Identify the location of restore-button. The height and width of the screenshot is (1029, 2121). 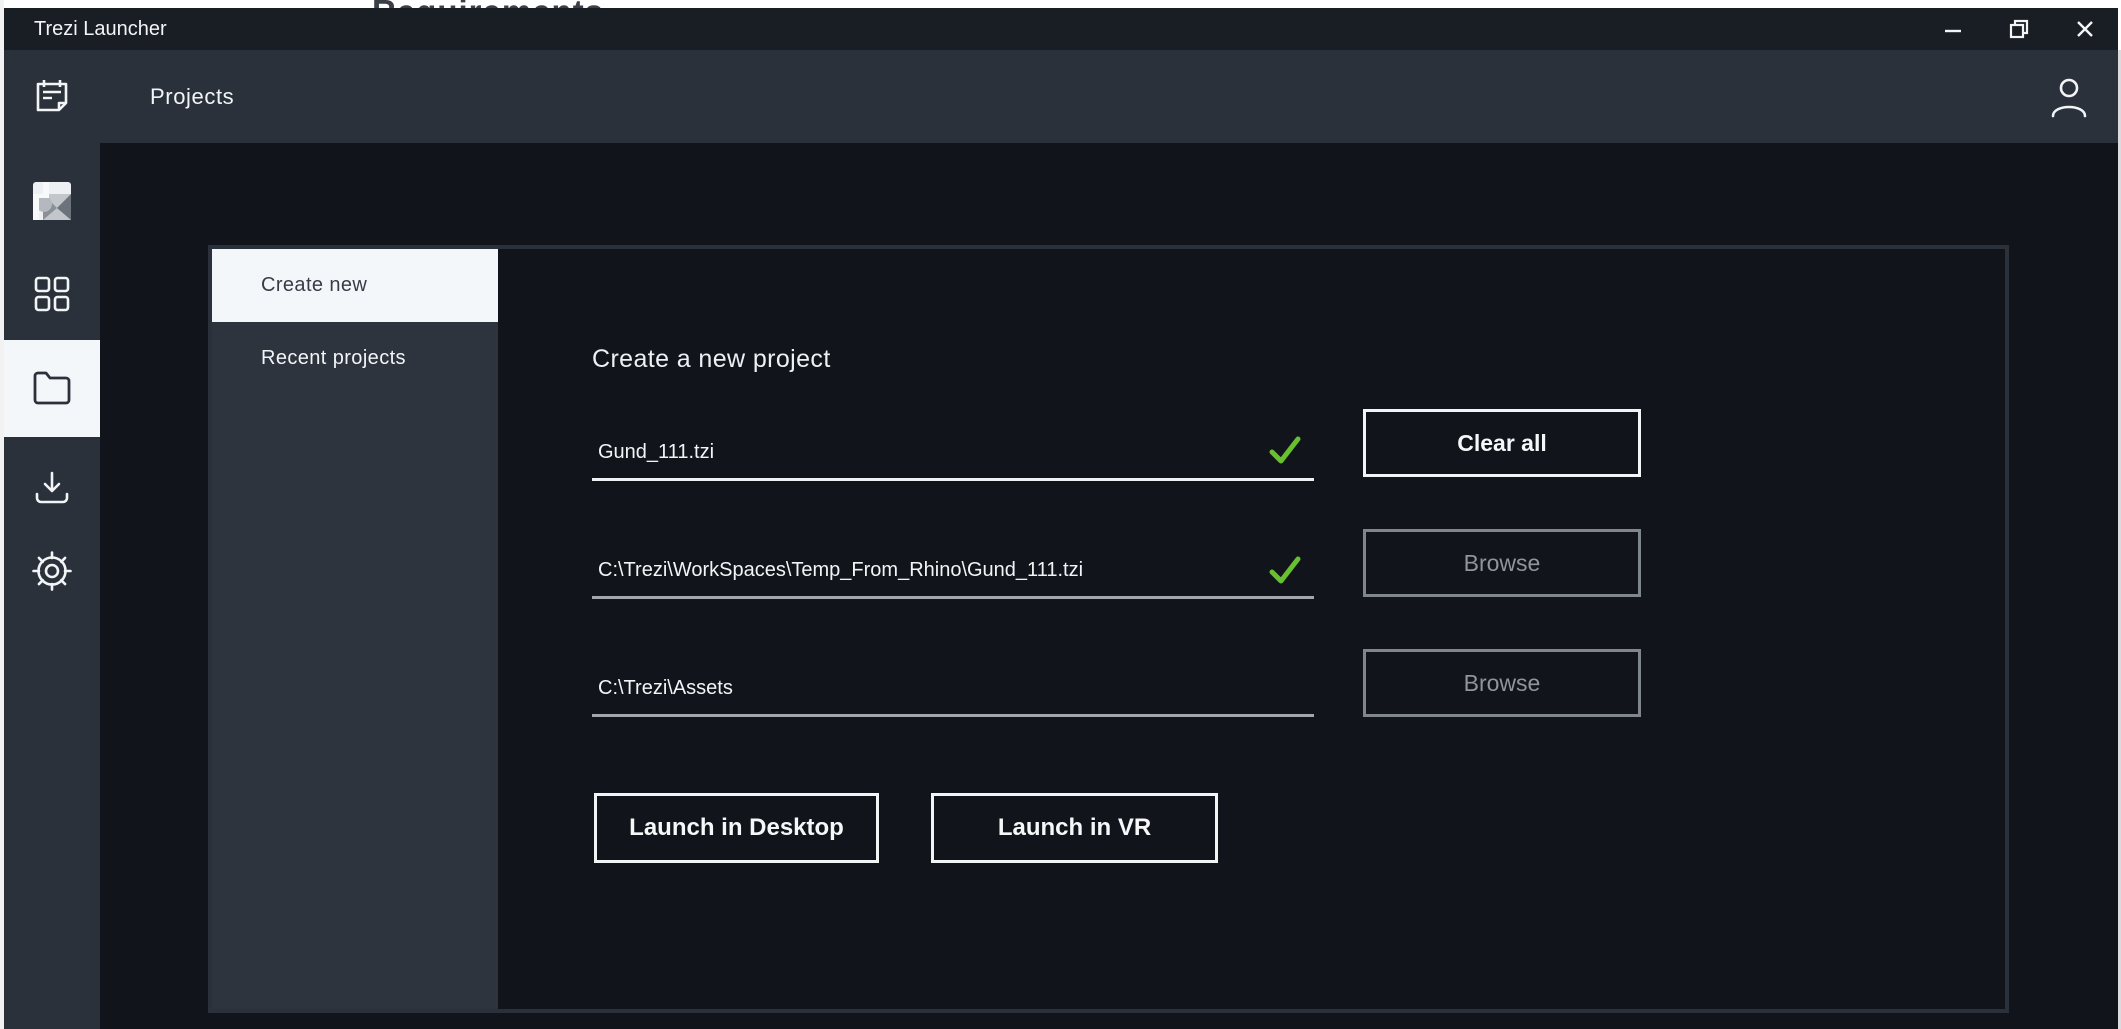
(2019, 29).